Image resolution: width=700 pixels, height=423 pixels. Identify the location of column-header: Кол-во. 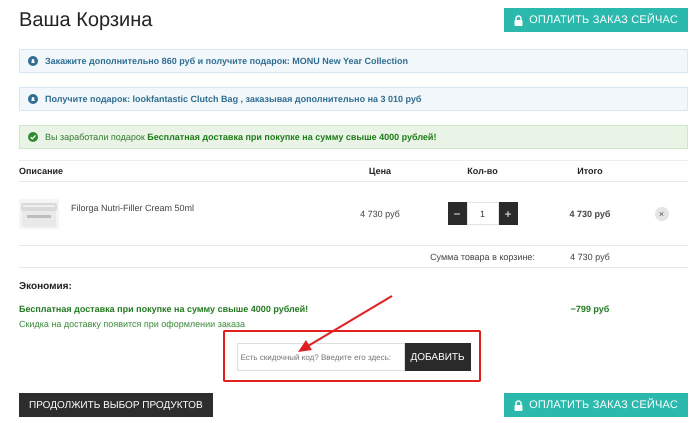
(482, 171).